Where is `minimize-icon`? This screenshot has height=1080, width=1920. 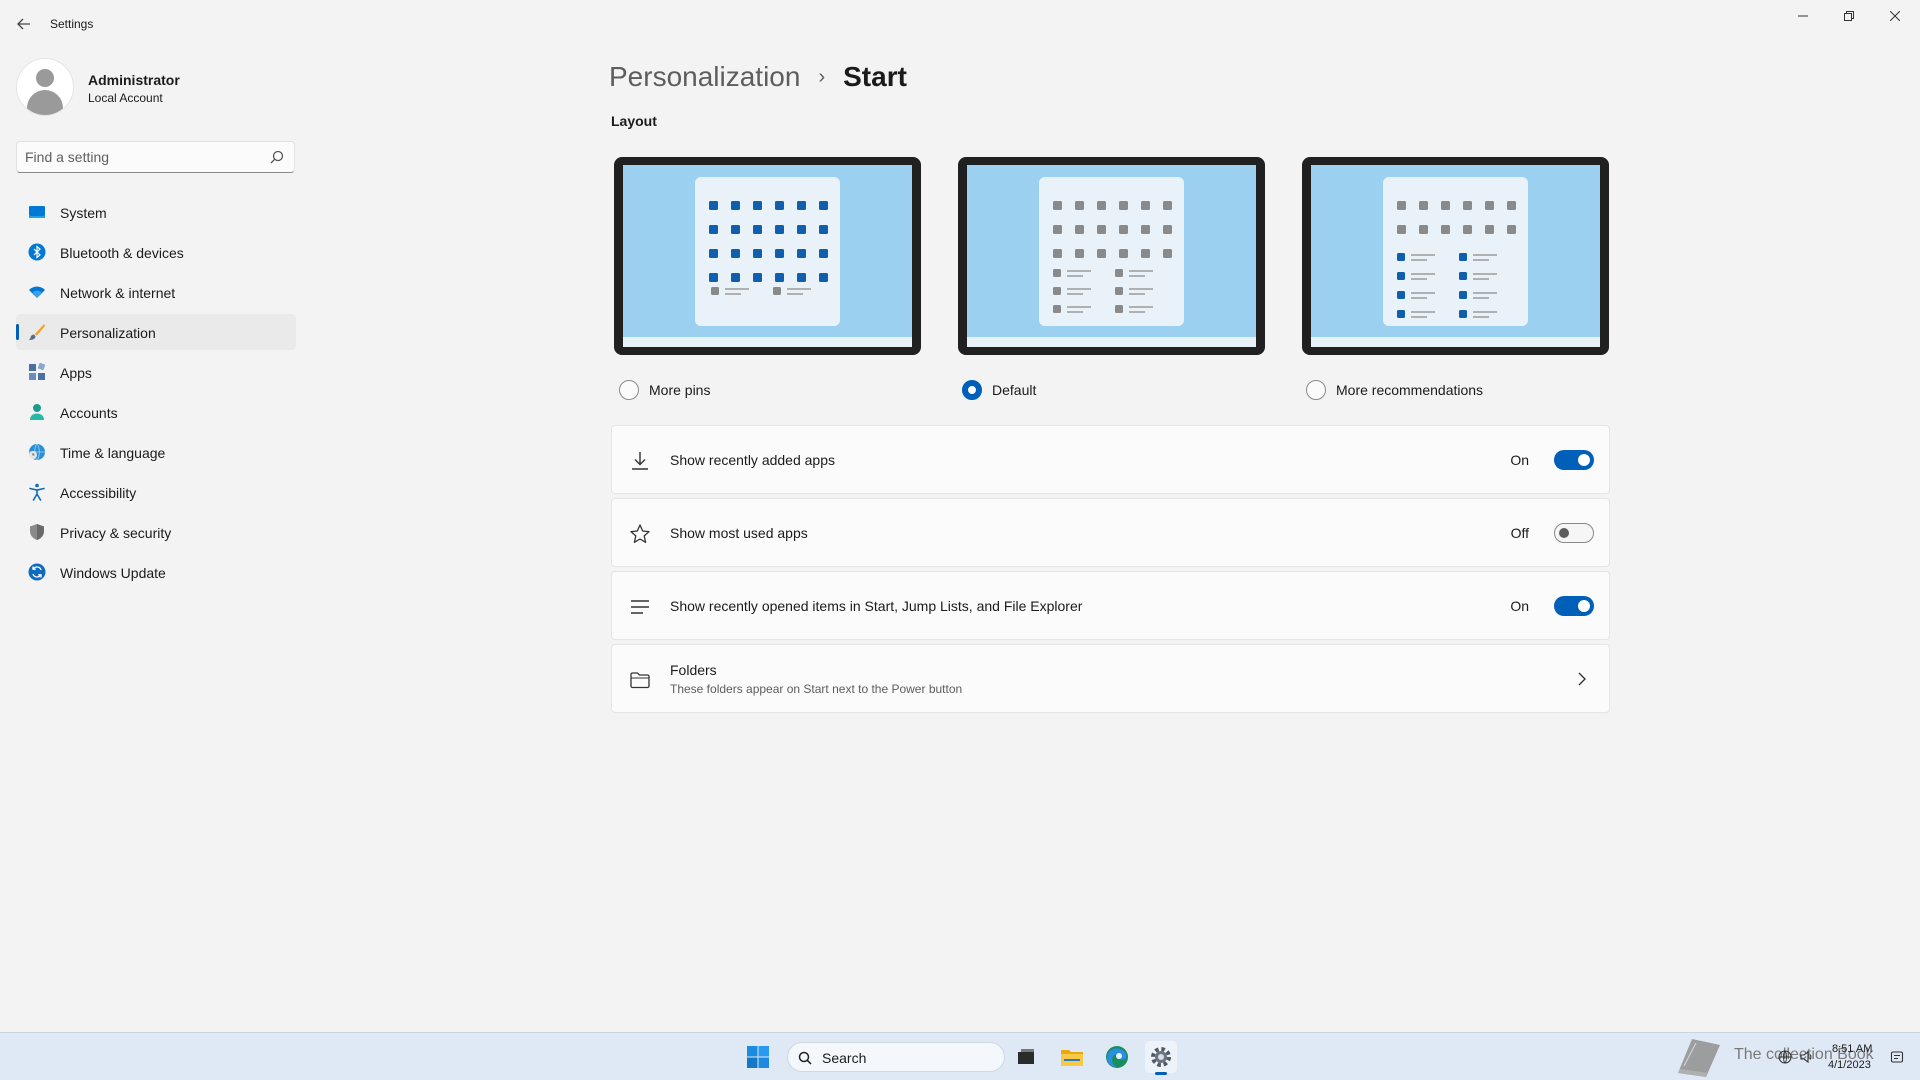 minimize-icon is located at coordinates (1803, 16).